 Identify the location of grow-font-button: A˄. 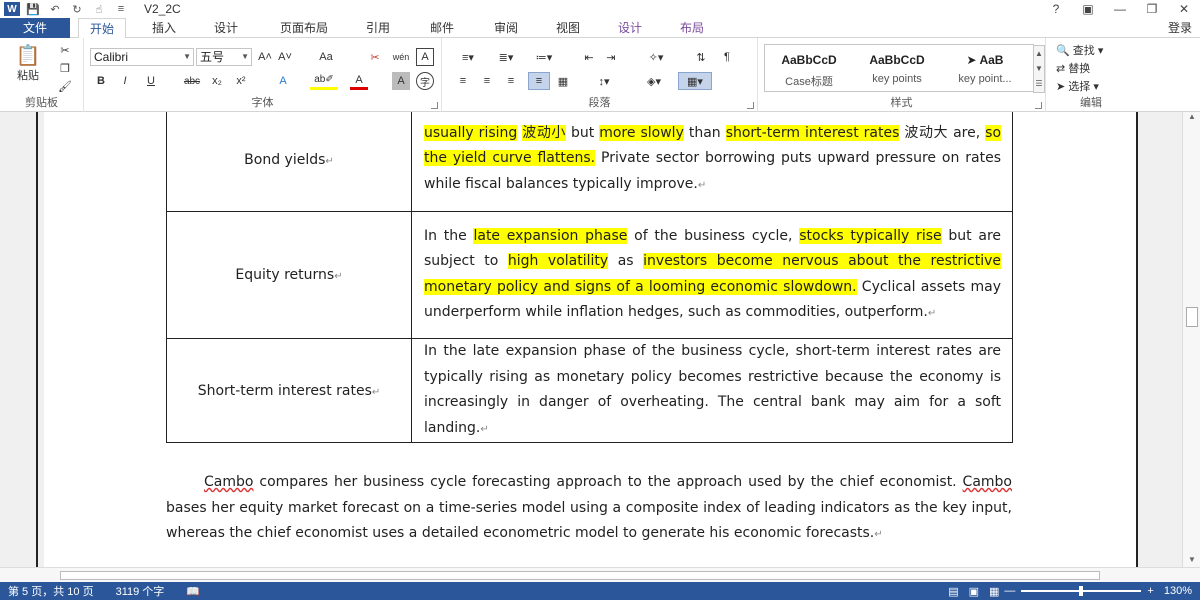
(265, 57).